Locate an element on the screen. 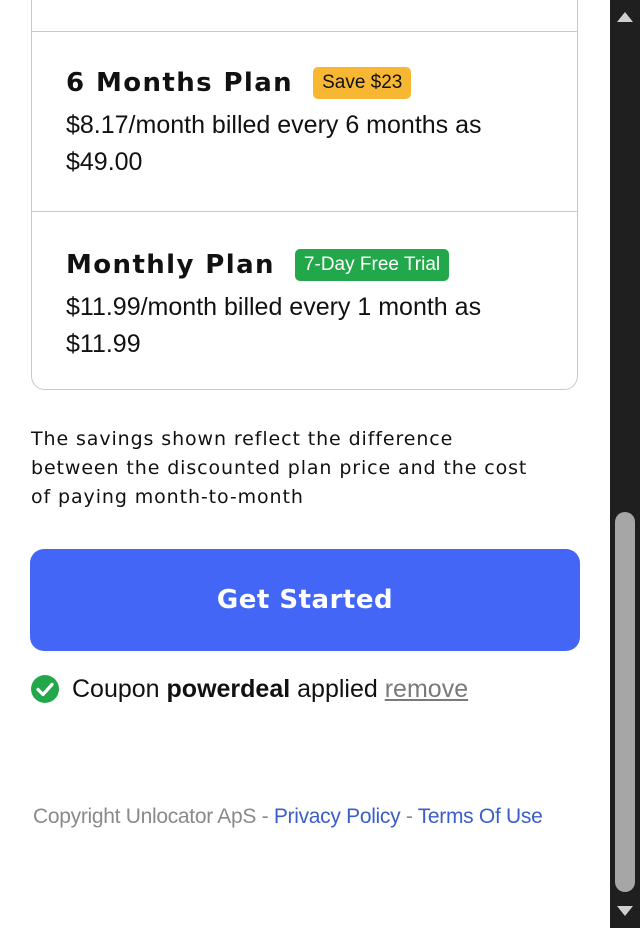 The image size is (640, 928). scroll-up-arrow-icon is located at coordinates (625, 17).